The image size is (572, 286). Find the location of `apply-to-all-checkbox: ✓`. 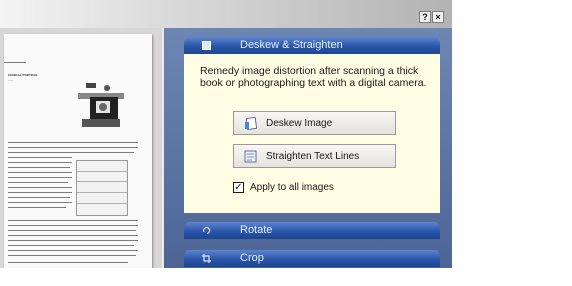

apply-to-all-checkbox: ✓ is located at coordinates (238, 187).